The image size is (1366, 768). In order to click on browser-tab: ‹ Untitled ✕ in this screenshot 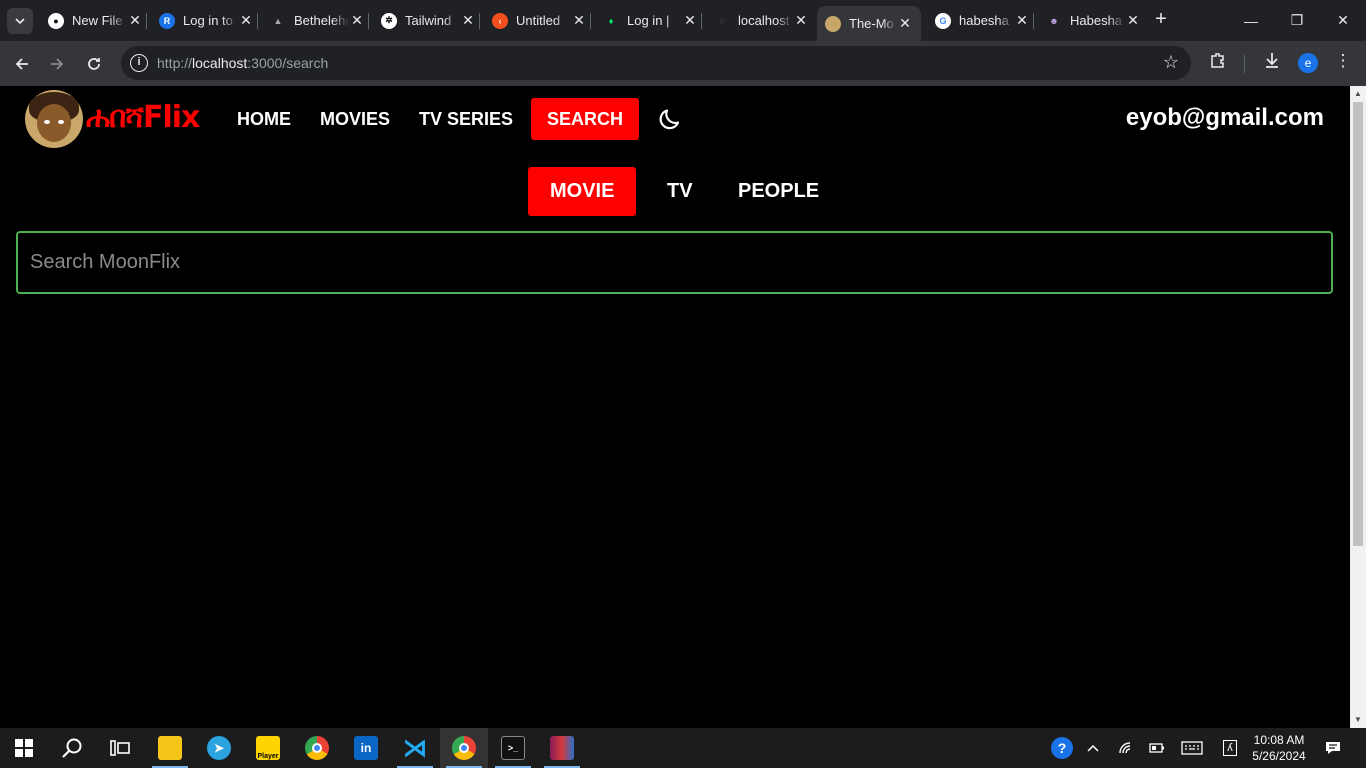, I will do `click(539, 20)`.